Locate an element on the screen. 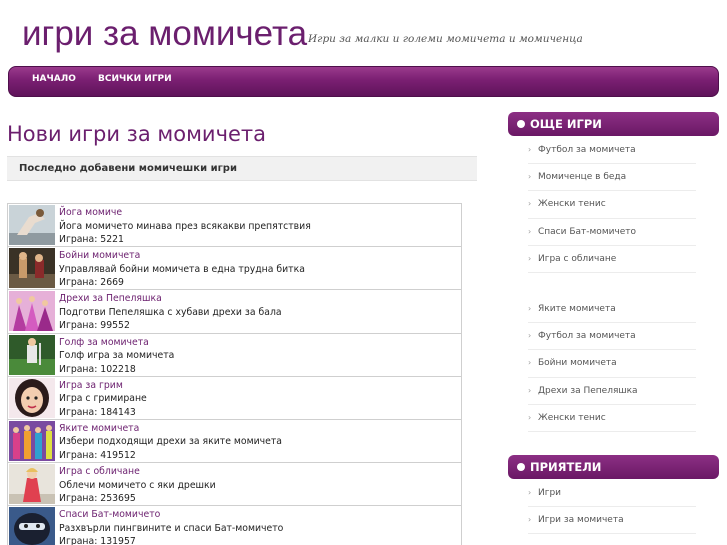 This screenshot has width=727, height=545. game-play-count: Играна: 102218 is located at coordinates (97, 369).